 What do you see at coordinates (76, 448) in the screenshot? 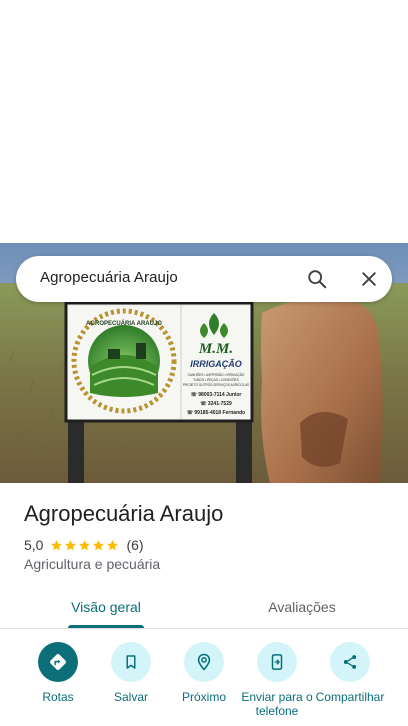
I see `sign-post-left` at bounding box center [76, 448].